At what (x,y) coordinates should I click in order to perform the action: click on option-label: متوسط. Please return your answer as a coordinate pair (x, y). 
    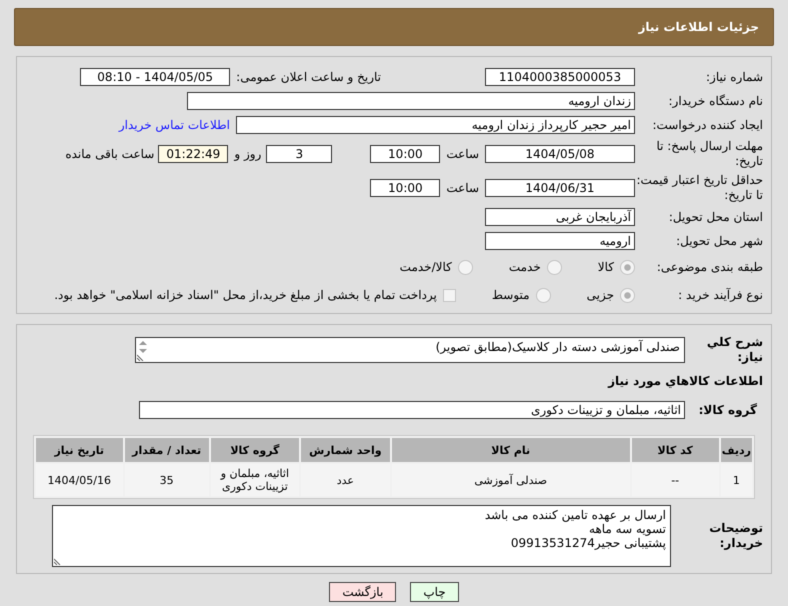
    Looking at the image, I should click on (511, 295).